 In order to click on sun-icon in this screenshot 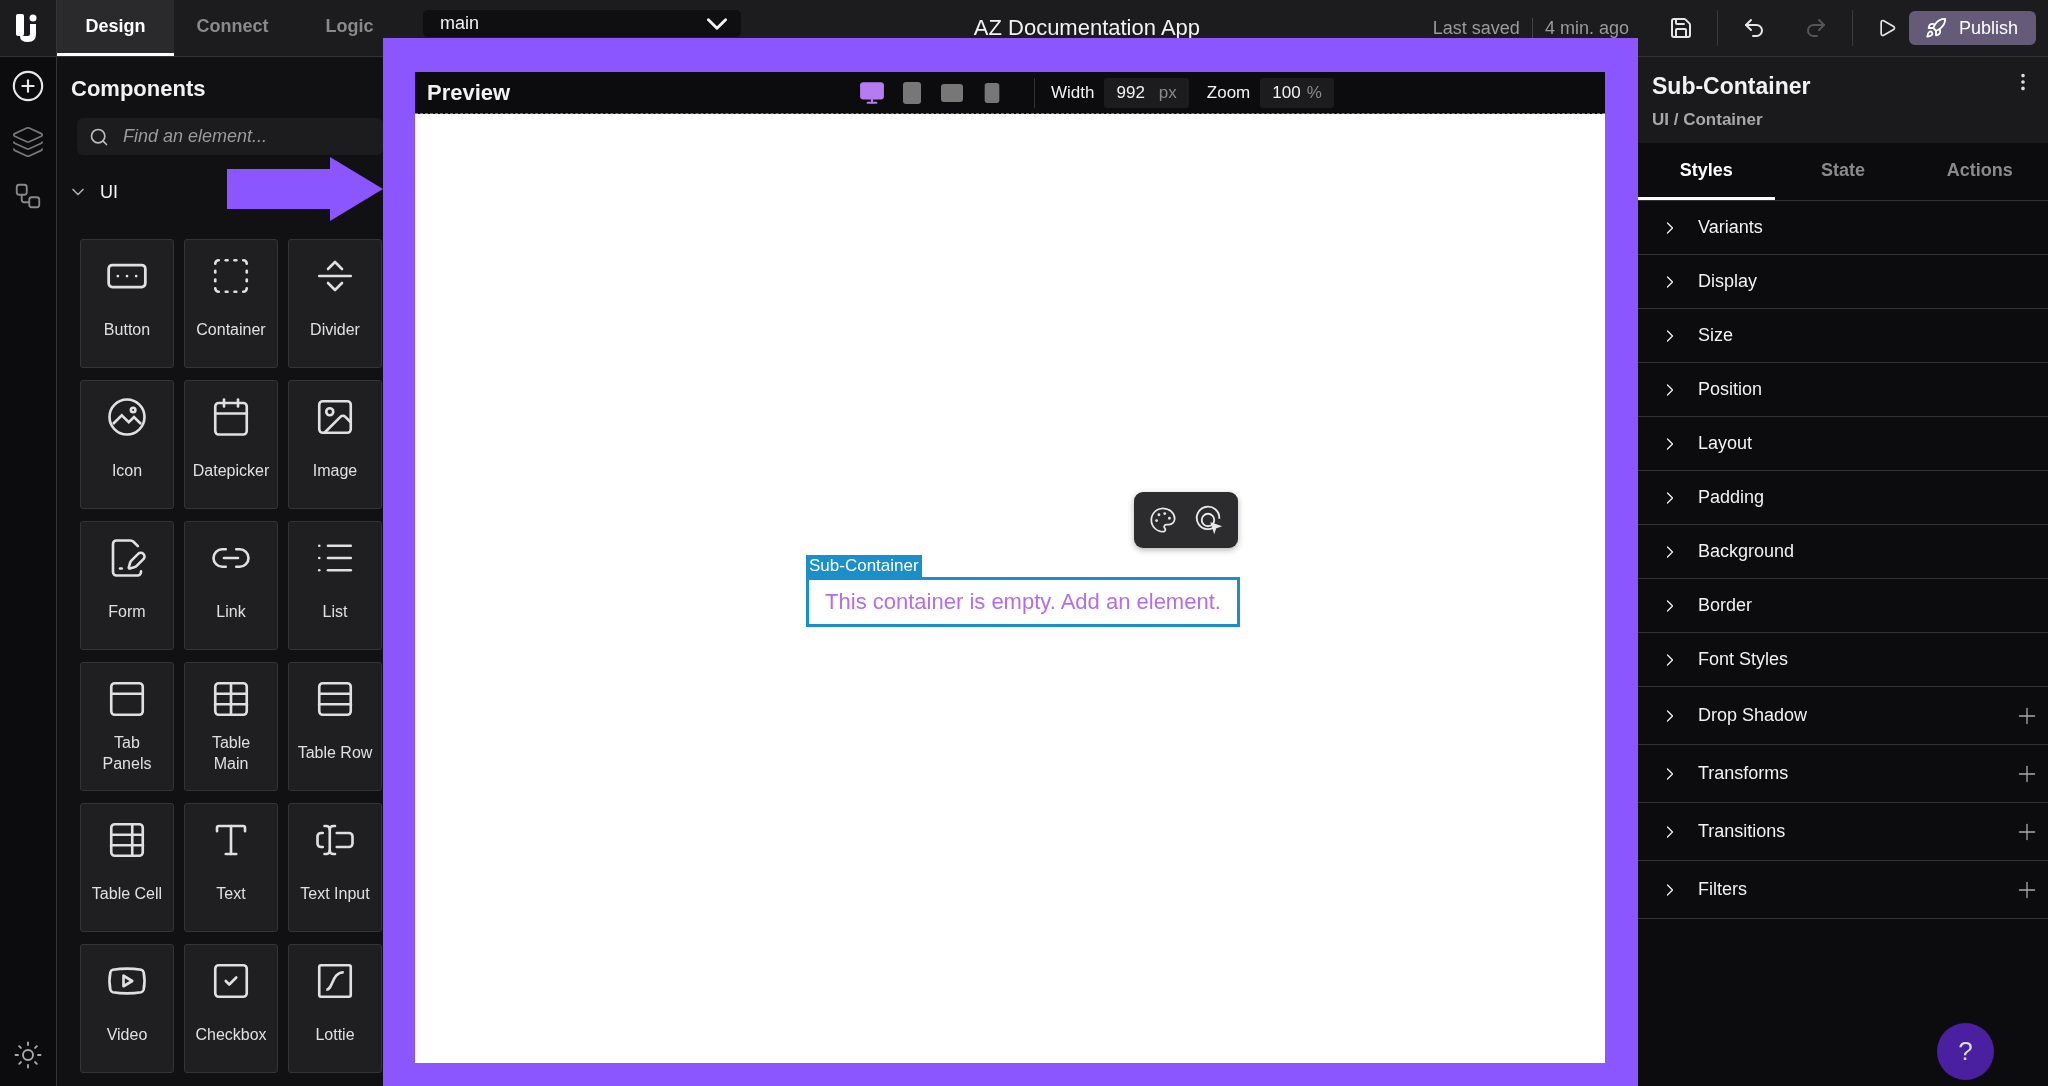, I will do `click(28, 1055)`.